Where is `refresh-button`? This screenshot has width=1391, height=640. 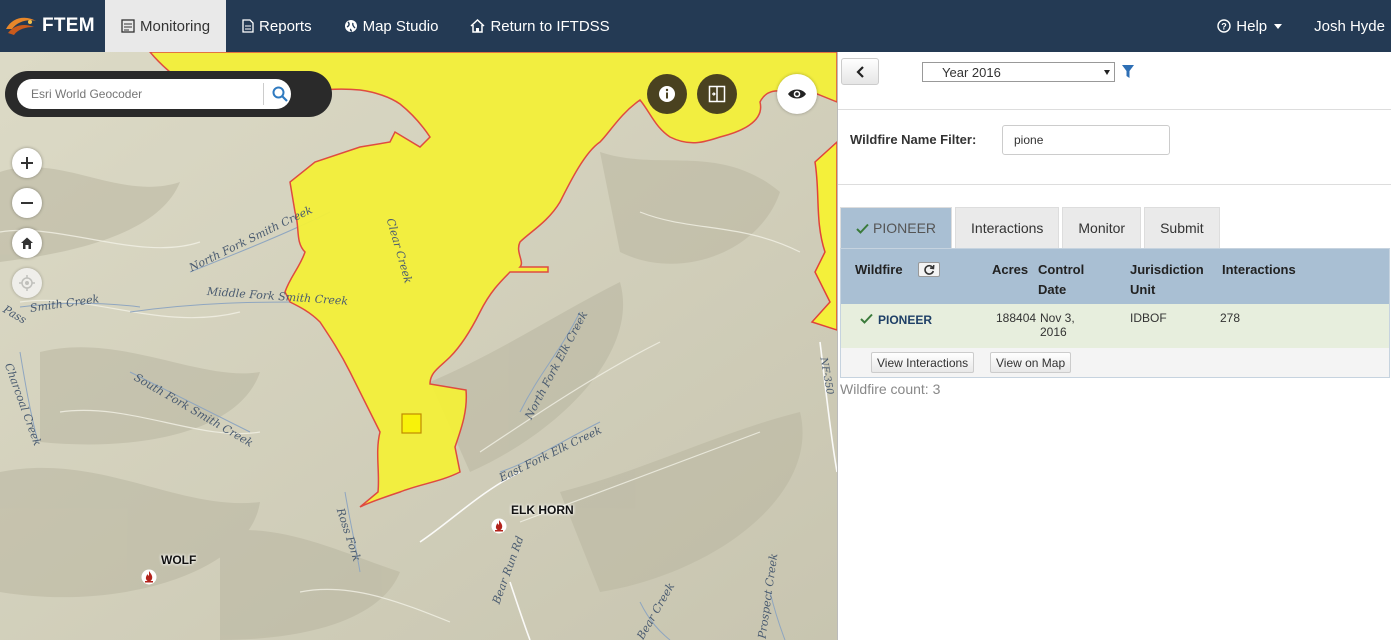 refresh-button is located at coordinates (929, 269).